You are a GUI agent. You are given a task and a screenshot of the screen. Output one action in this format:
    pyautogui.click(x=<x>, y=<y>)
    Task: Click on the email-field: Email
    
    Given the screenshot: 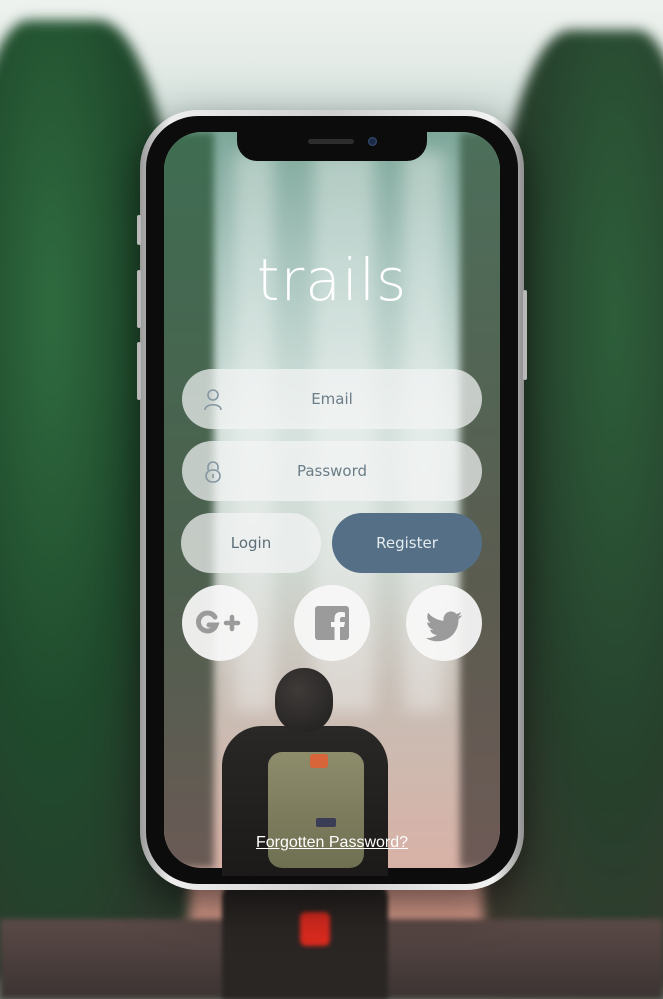 What is the action you would take?
    pyautogui.click(x=332, y=399)
    